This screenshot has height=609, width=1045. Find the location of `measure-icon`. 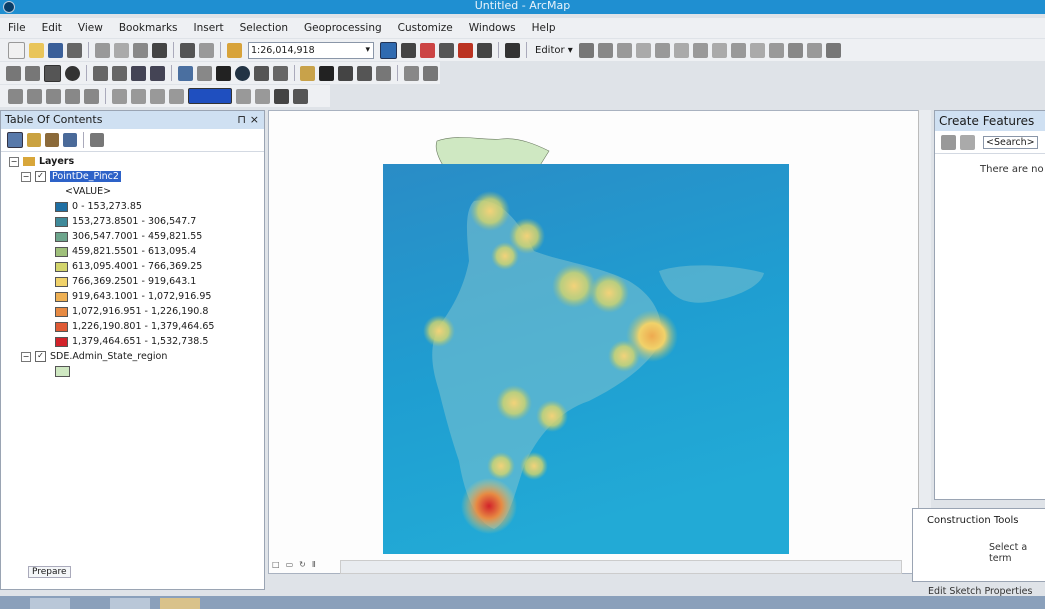

measure-icon is located at coordinates (308, 73).